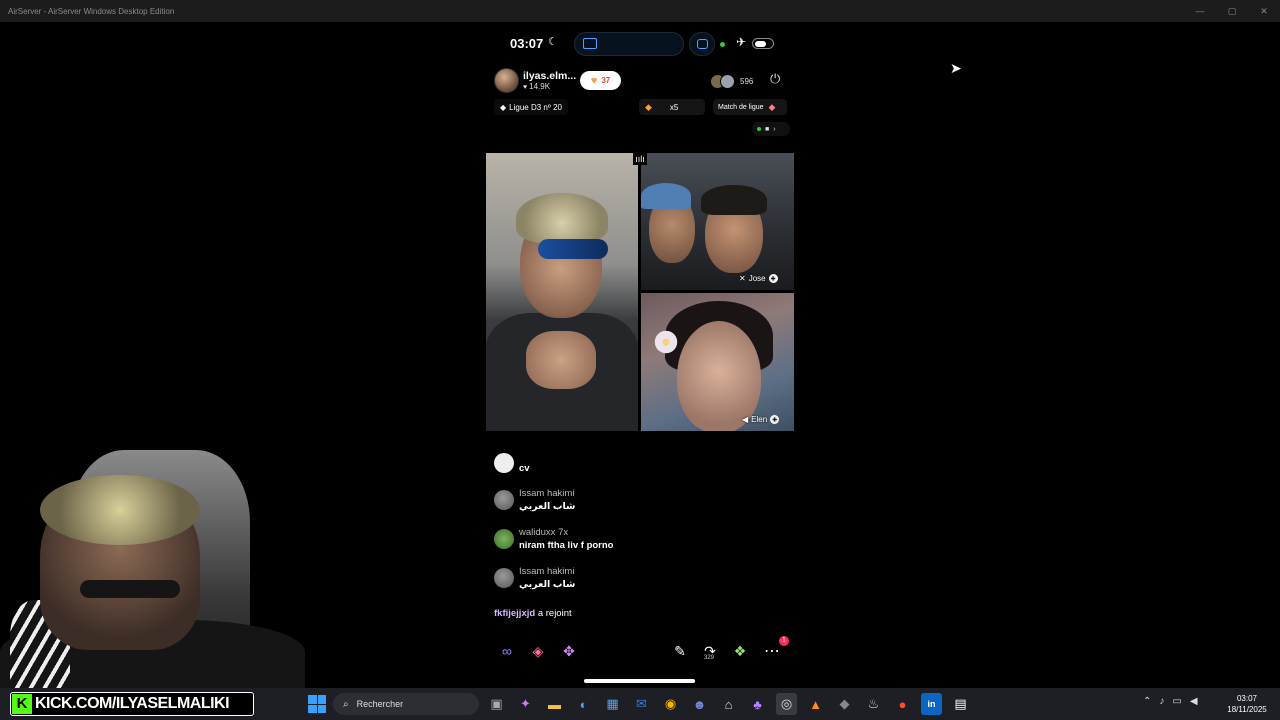 This screenshot has width=1280, height=720. I want to click on volume-icon: ◀, so click(1194, 701).